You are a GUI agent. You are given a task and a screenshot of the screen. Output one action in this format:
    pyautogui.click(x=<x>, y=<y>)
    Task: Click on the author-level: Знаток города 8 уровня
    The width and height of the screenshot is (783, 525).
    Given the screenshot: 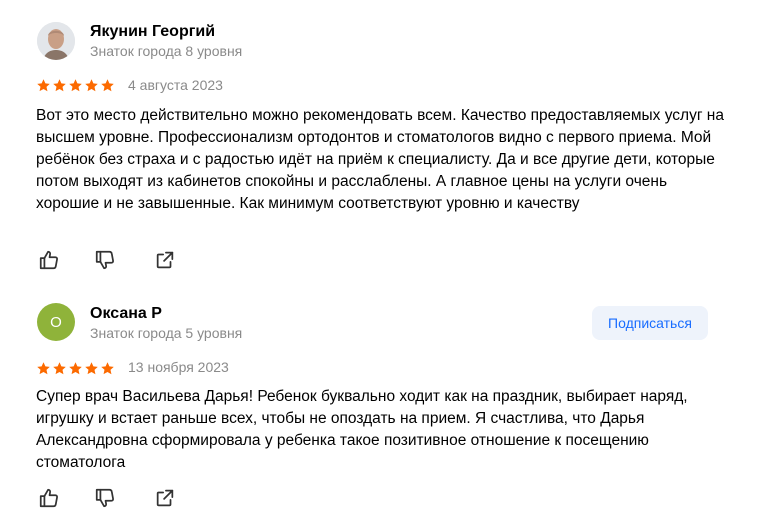 What is the action you would take?
    pyautogui.click(x=166, y=51)
    